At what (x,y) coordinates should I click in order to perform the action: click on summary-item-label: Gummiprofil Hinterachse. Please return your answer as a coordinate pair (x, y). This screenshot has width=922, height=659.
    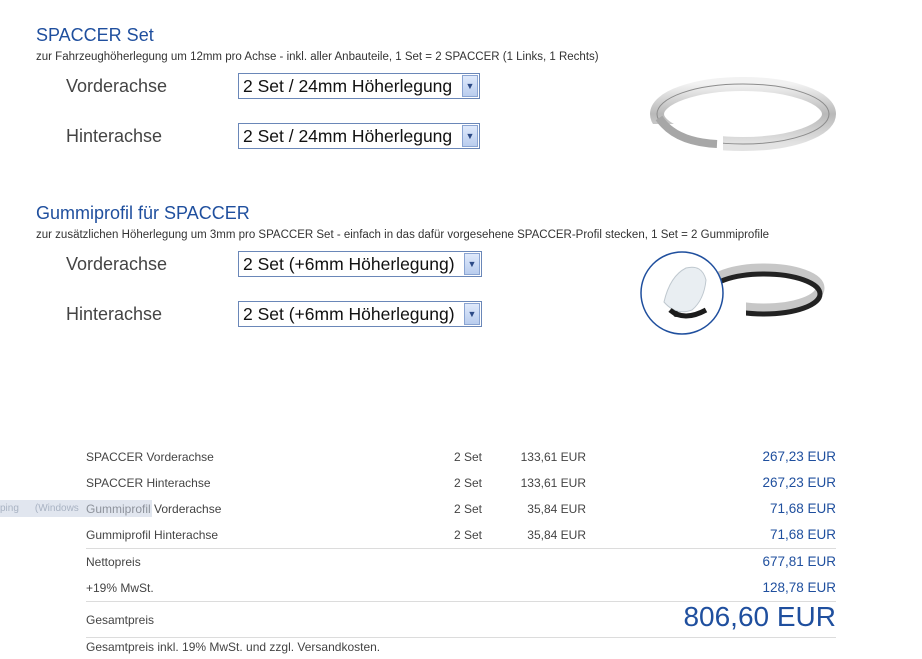
    Looking at the image, I should click on (152, 535).